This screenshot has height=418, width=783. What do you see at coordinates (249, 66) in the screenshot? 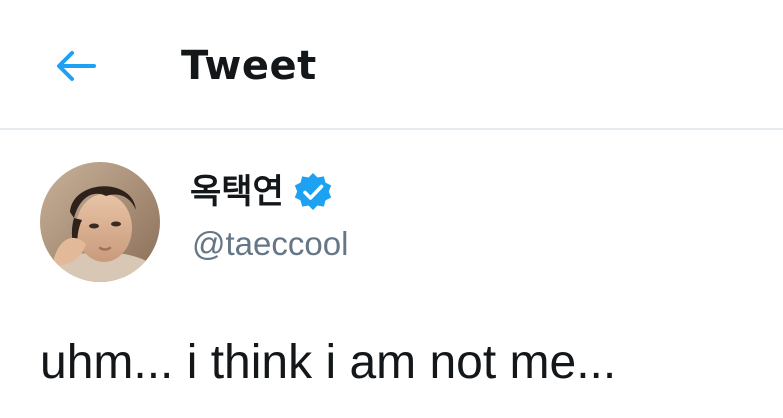
I see `page-title: Tweet` at bounding box center [249, 66].